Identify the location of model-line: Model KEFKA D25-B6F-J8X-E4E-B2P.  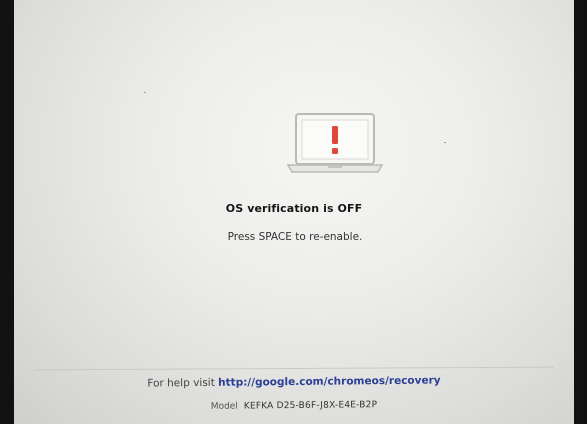
(294, 406).